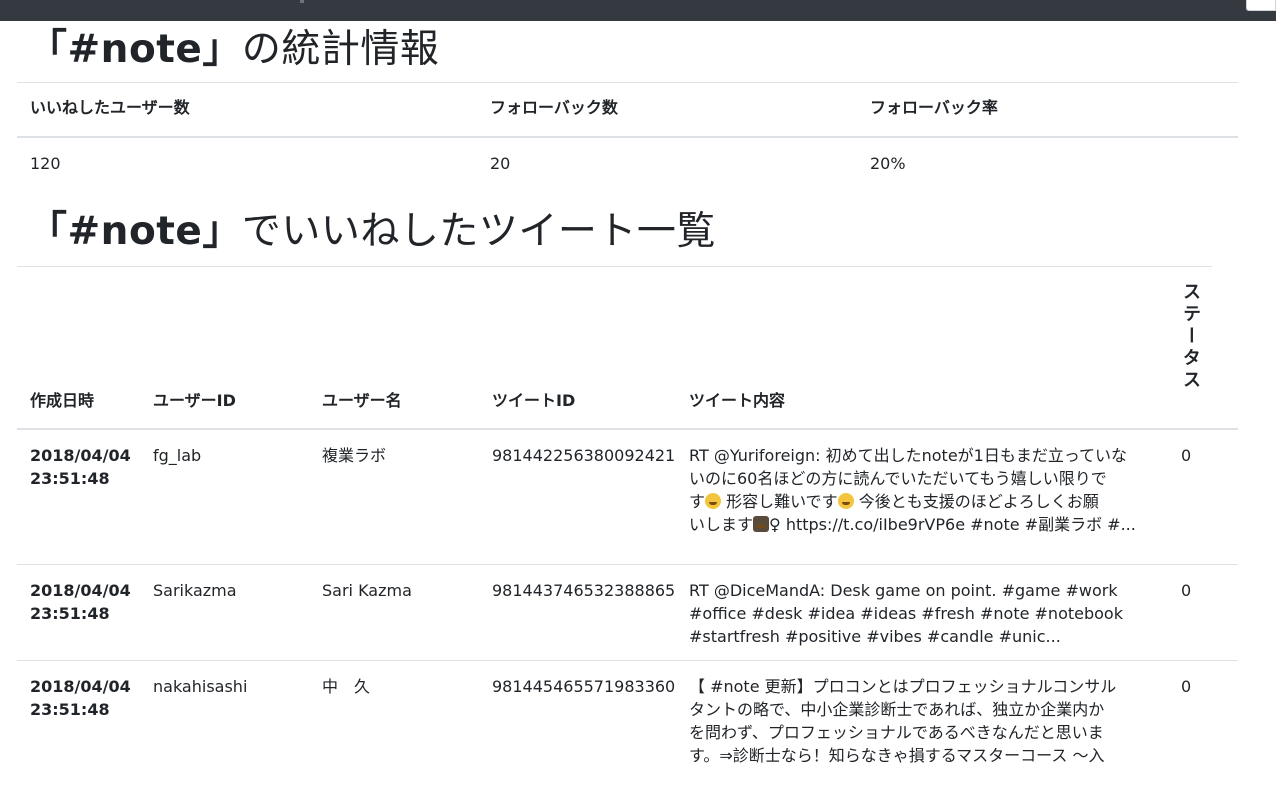 This screenshot has height=786, width=1276. I want to click on person-bowing-icon, so click(761, 524).